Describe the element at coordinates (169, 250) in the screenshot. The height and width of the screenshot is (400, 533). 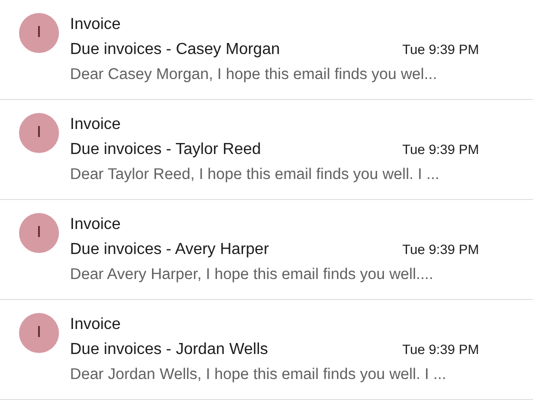
I see `email-subject: Due invoices - Avery Harper` at that location.